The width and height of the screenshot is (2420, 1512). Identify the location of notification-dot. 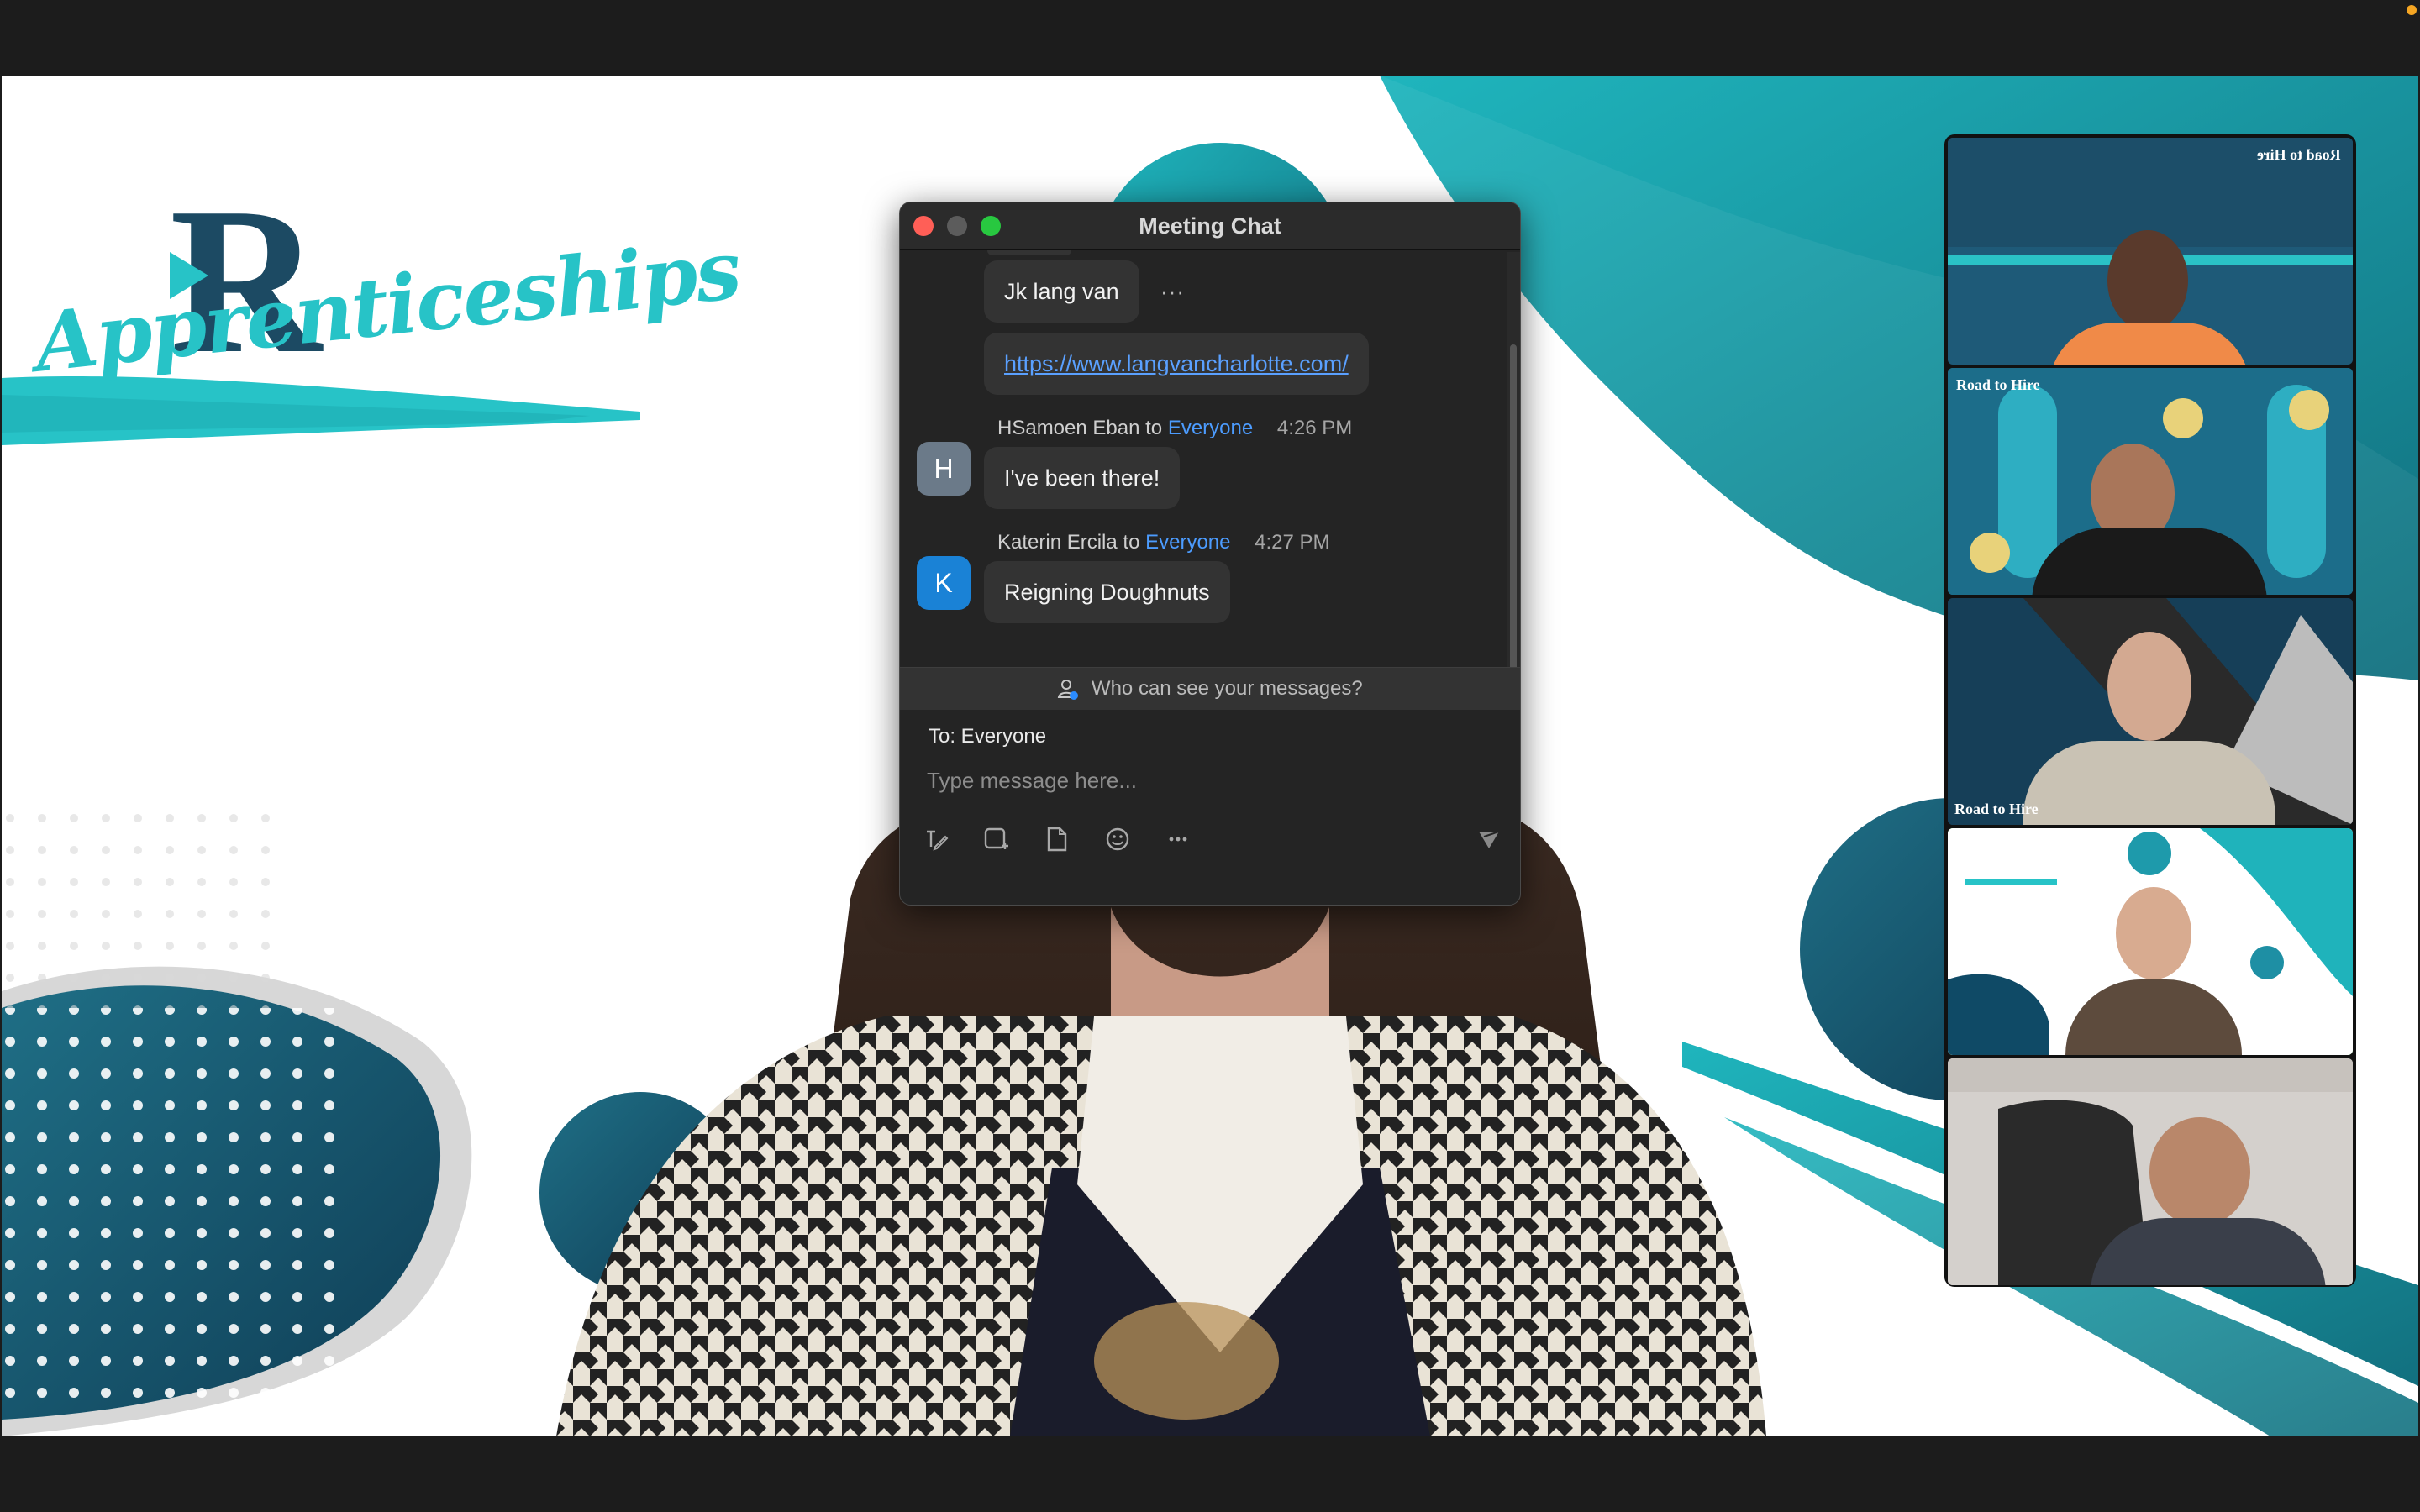
(2412, 10).